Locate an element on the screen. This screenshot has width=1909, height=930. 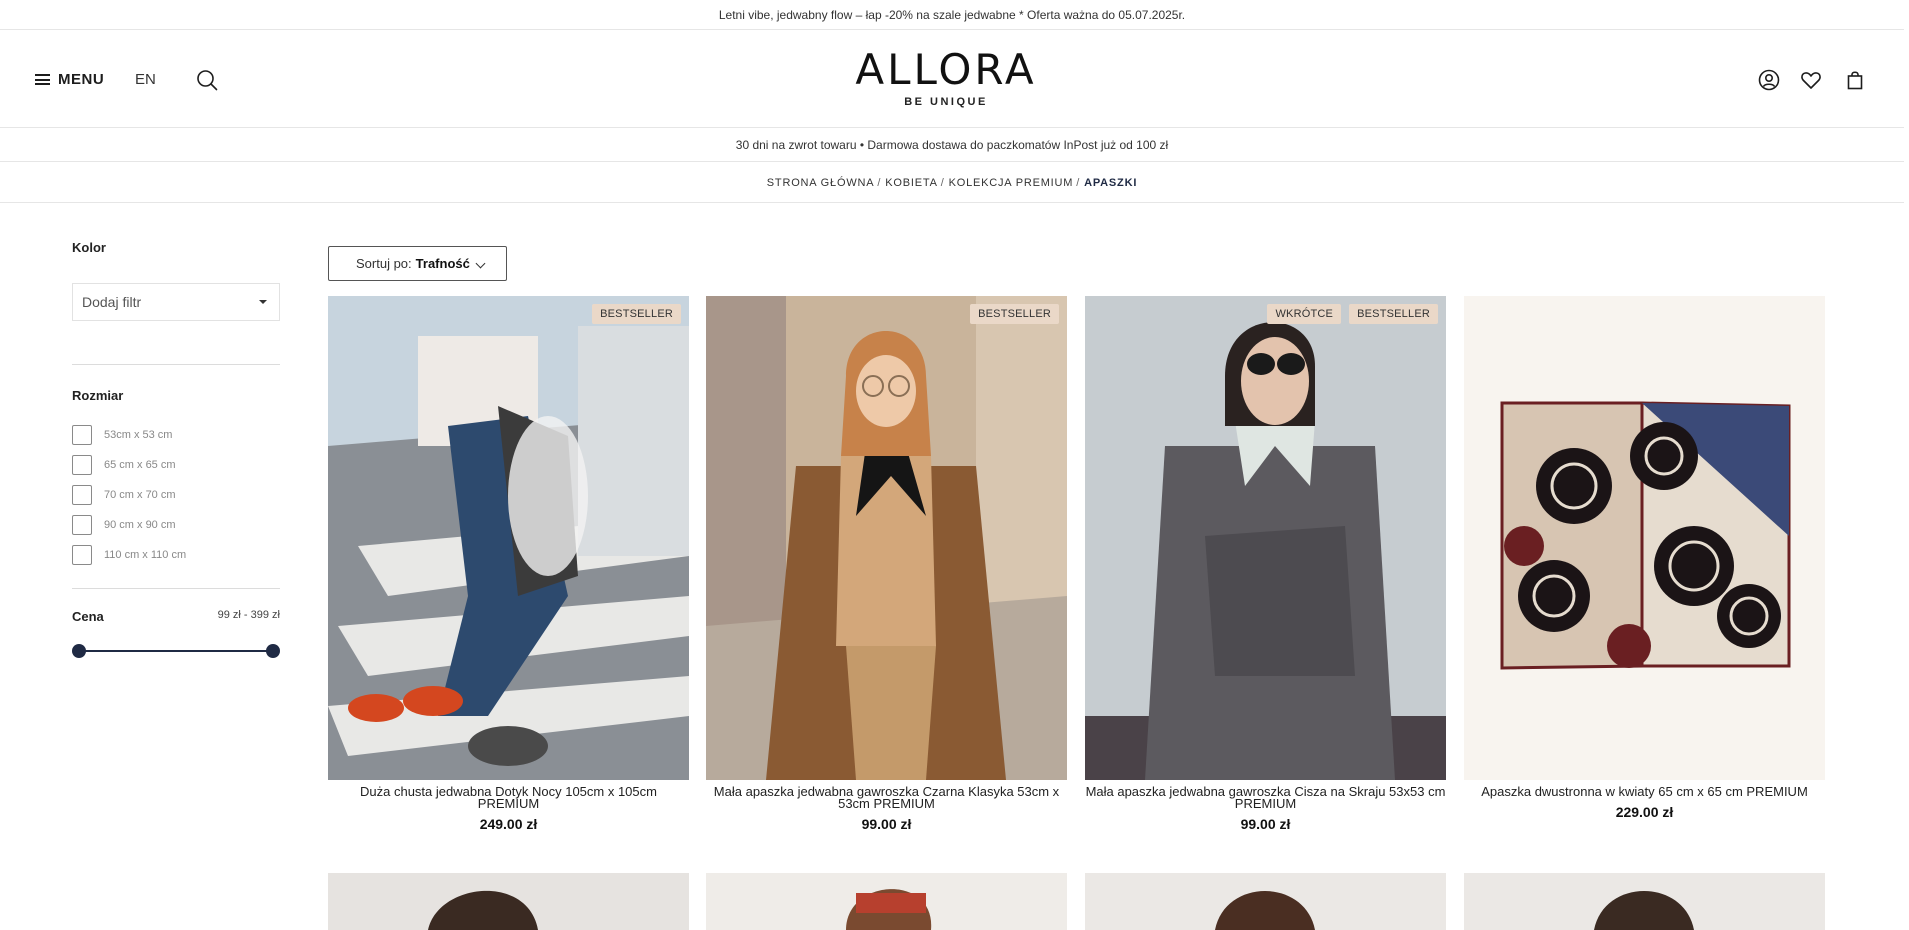
chevron-down-icon is located at coordinates (480, 263).